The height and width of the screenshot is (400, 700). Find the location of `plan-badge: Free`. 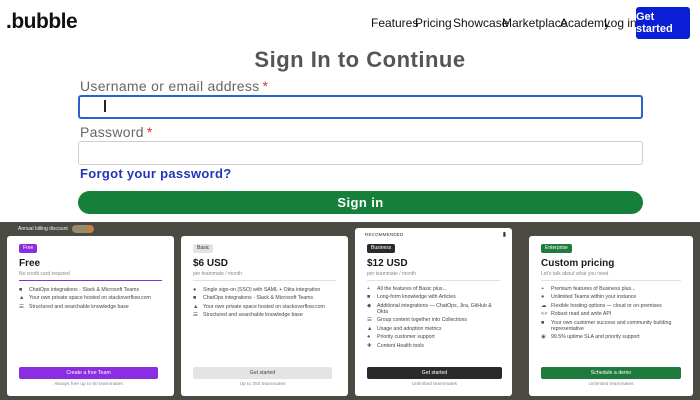

plan-badge: Free is located at coordinates (28, 248).